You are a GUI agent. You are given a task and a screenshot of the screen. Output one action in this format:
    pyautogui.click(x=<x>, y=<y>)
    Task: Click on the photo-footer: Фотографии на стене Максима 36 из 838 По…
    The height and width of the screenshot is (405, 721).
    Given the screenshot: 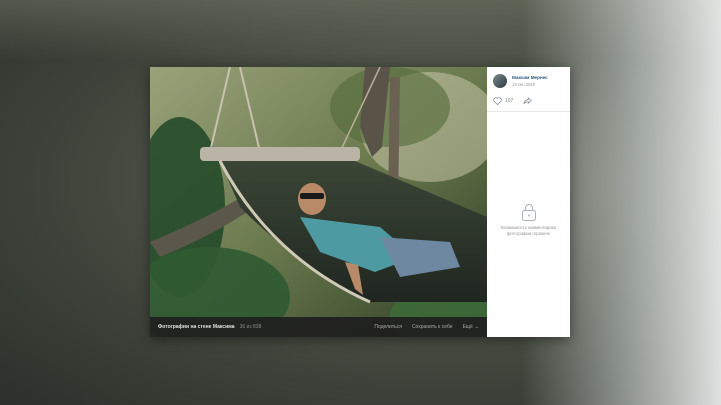 What is the action you would take?
    pyautogui.click(x=318, y=327)
    